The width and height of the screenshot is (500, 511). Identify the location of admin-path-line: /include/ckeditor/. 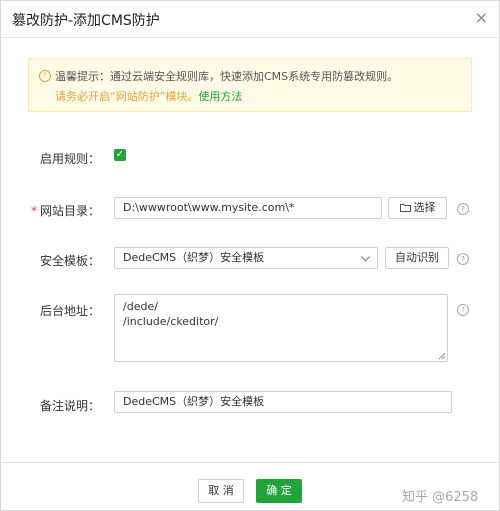
(171, 321).